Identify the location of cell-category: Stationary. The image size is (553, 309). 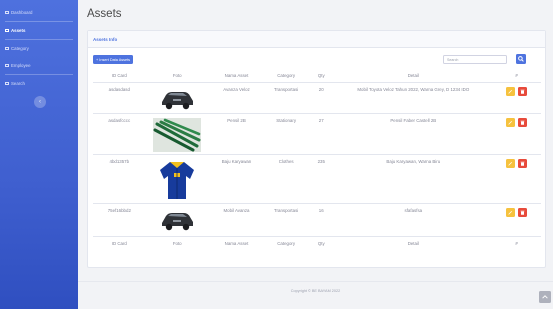
(286, 134).